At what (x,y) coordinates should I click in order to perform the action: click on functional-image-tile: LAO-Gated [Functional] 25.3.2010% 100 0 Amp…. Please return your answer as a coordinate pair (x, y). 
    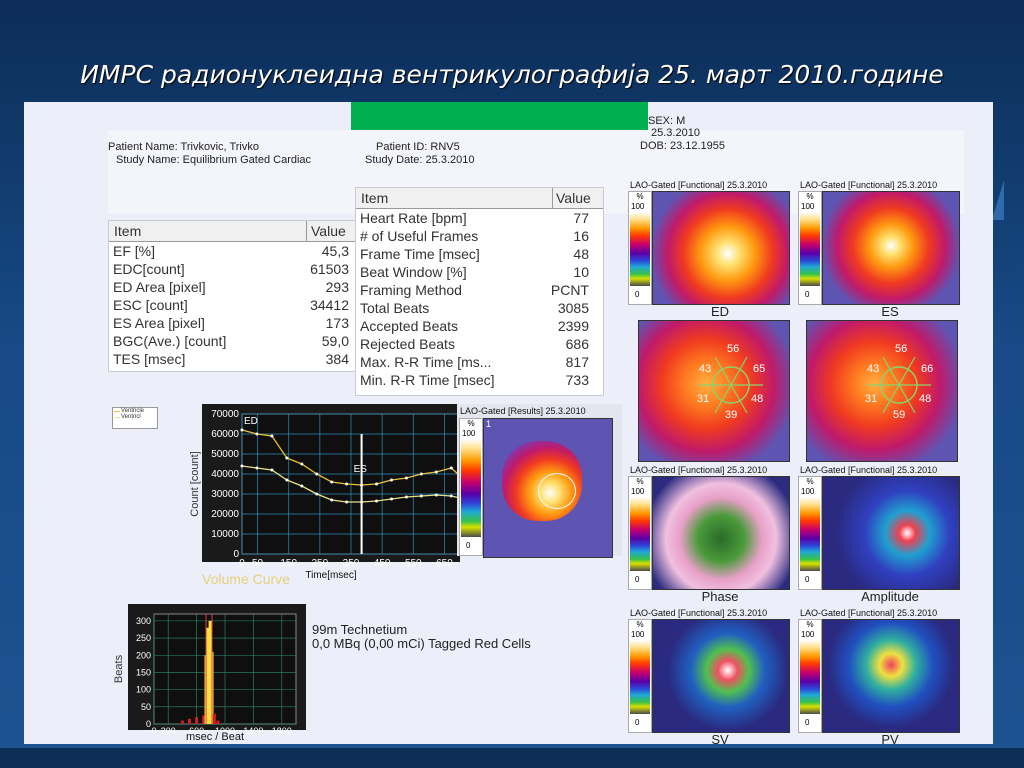
    Looking at the image, I should click on (880, 533).